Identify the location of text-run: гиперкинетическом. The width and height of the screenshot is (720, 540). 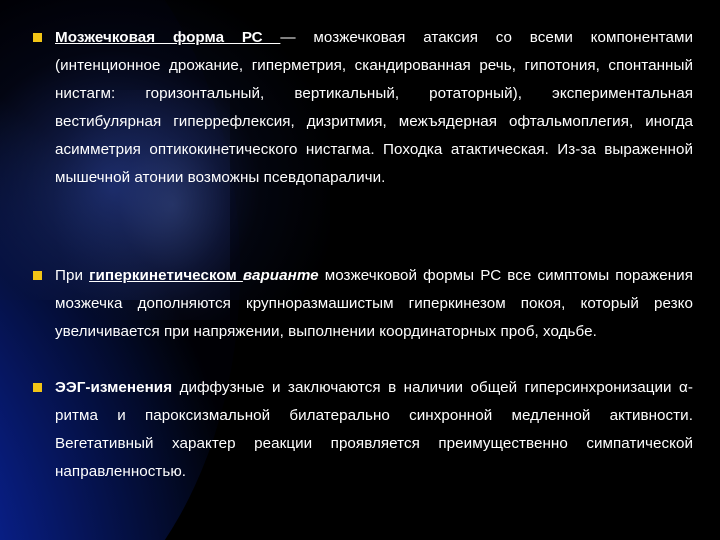
(166, 275).